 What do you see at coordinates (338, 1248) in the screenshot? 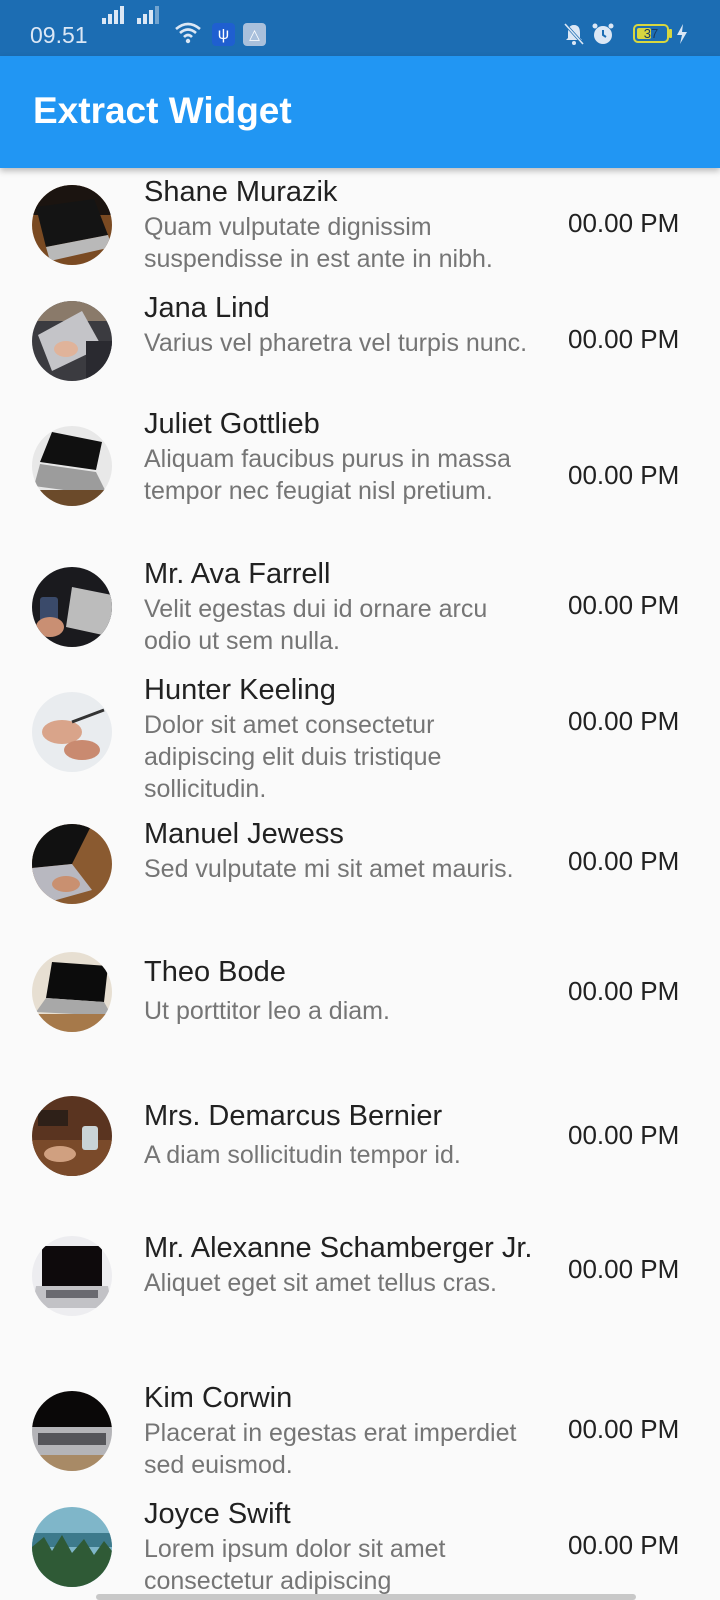
I see `list-item-title: Mr. Alexanne Schamberger Jr.` at bounding box center [338, 1248].